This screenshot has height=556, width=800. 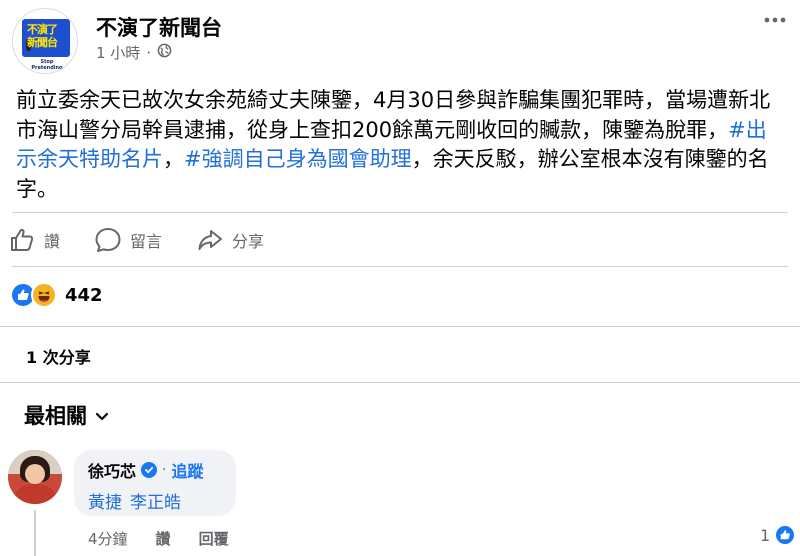 What do you see at coordinates (84, 295) in the screenshot?
I see `reaction-count: 442` at bounding box center [84, 295].